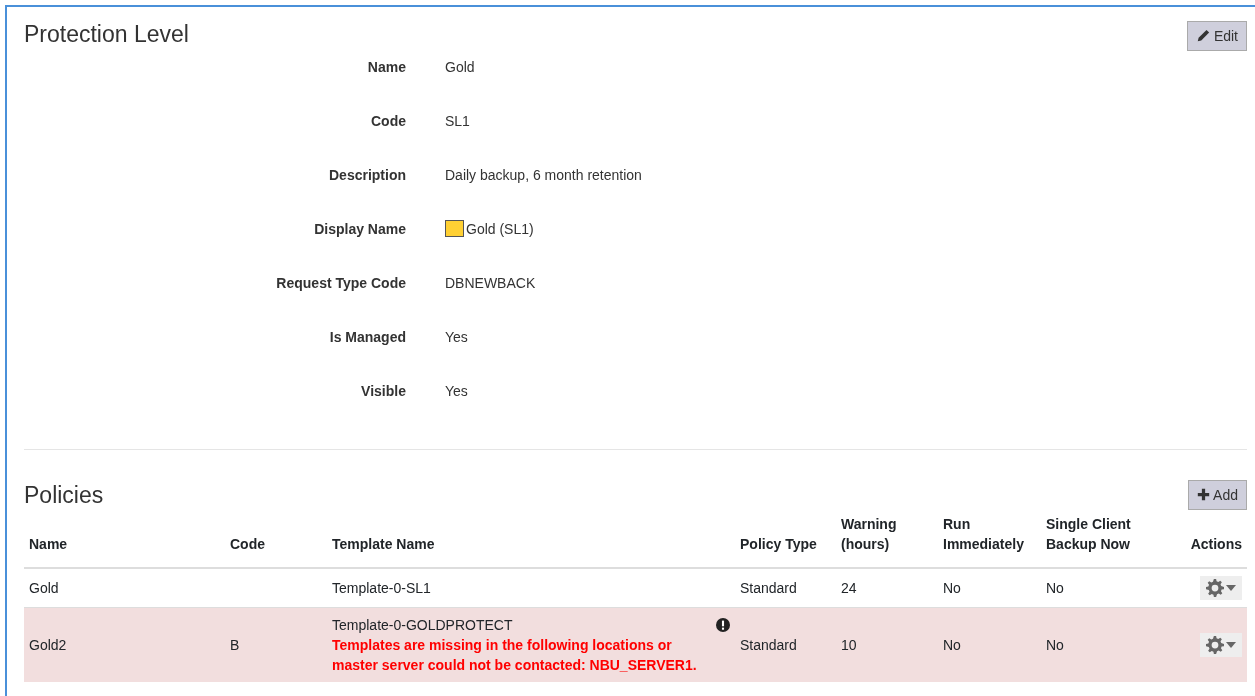 Image resolution: width=1255 pixels, height=696 pixels. I want to click on field-label: Visible, so click(383, 391).